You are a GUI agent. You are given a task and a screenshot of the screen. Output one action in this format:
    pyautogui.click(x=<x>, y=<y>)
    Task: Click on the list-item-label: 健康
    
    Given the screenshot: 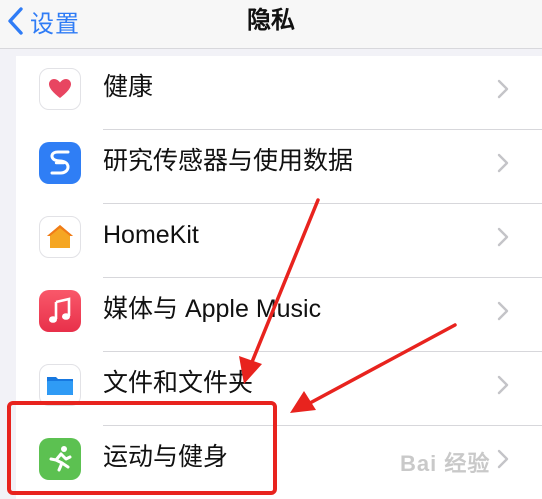 What is the action you would take?
    pyautogui.click(x=128, y=87)
    